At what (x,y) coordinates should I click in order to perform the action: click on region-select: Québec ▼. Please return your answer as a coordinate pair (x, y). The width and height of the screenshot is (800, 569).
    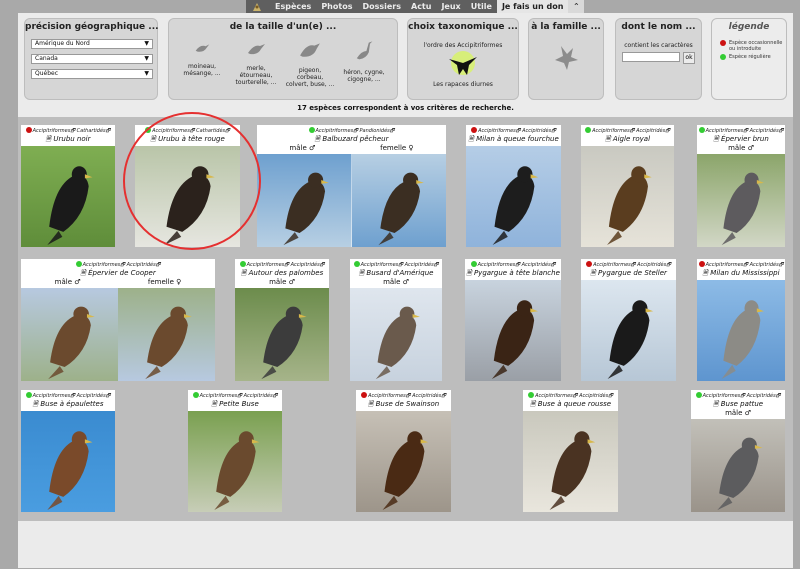
    Looking at the image, I should click on (92, 74).